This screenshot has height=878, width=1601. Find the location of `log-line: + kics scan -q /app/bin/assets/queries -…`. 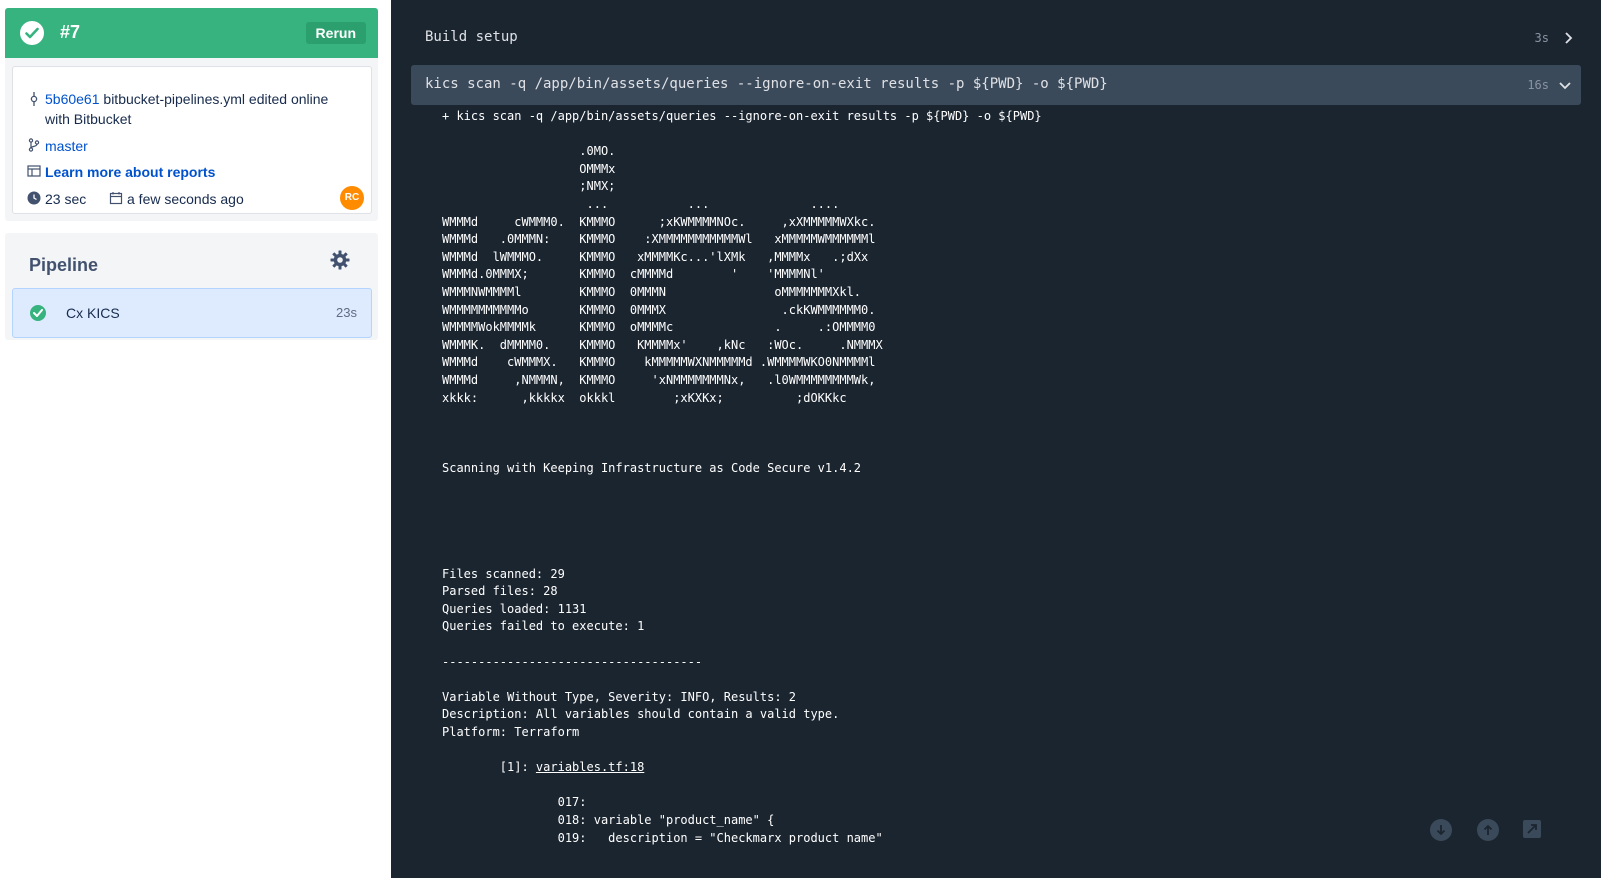

log-line: + kics scan -q /app/bin/assets/queries -… is located at coordinates (742, 116).